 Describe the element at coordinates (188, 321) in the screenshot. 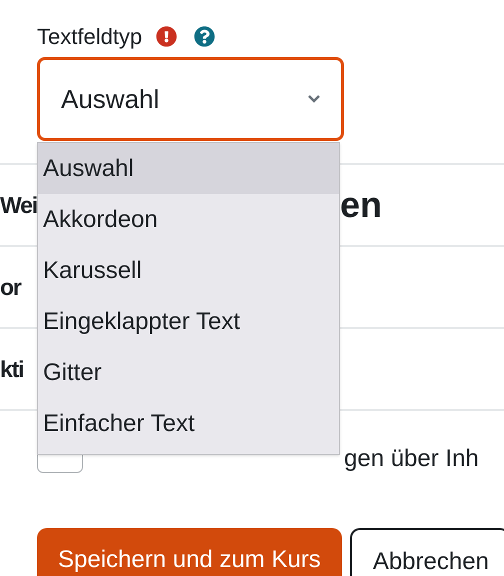

I see `dropdown-option: Eingeklappter Text` at that location.